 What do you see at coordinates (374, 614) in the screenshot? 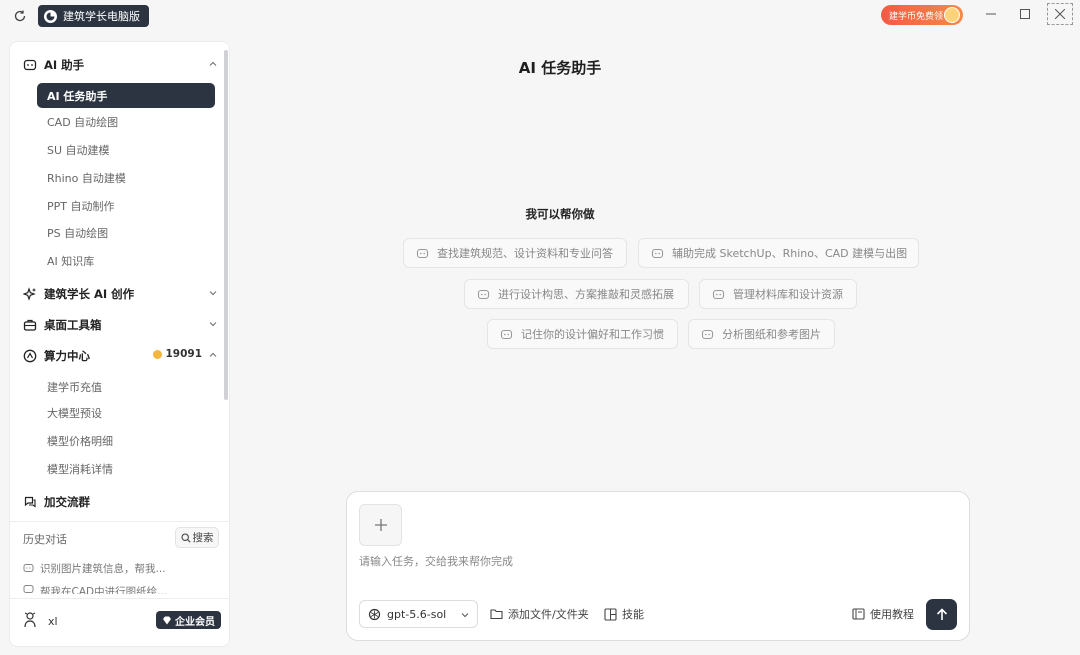
I see `openai-icon` at bounding box center [374, 614].